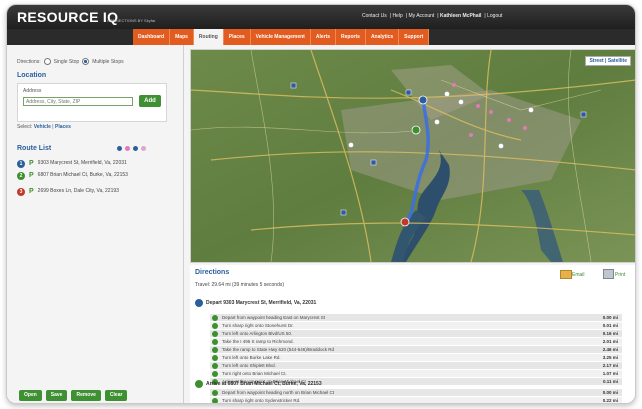 This screenshot has height=409, width=642. Describe the element at coordinates (131, 20) in the screenshot. I see `logo-tagline: CONNECTIONS BY Skyfar` at that location.